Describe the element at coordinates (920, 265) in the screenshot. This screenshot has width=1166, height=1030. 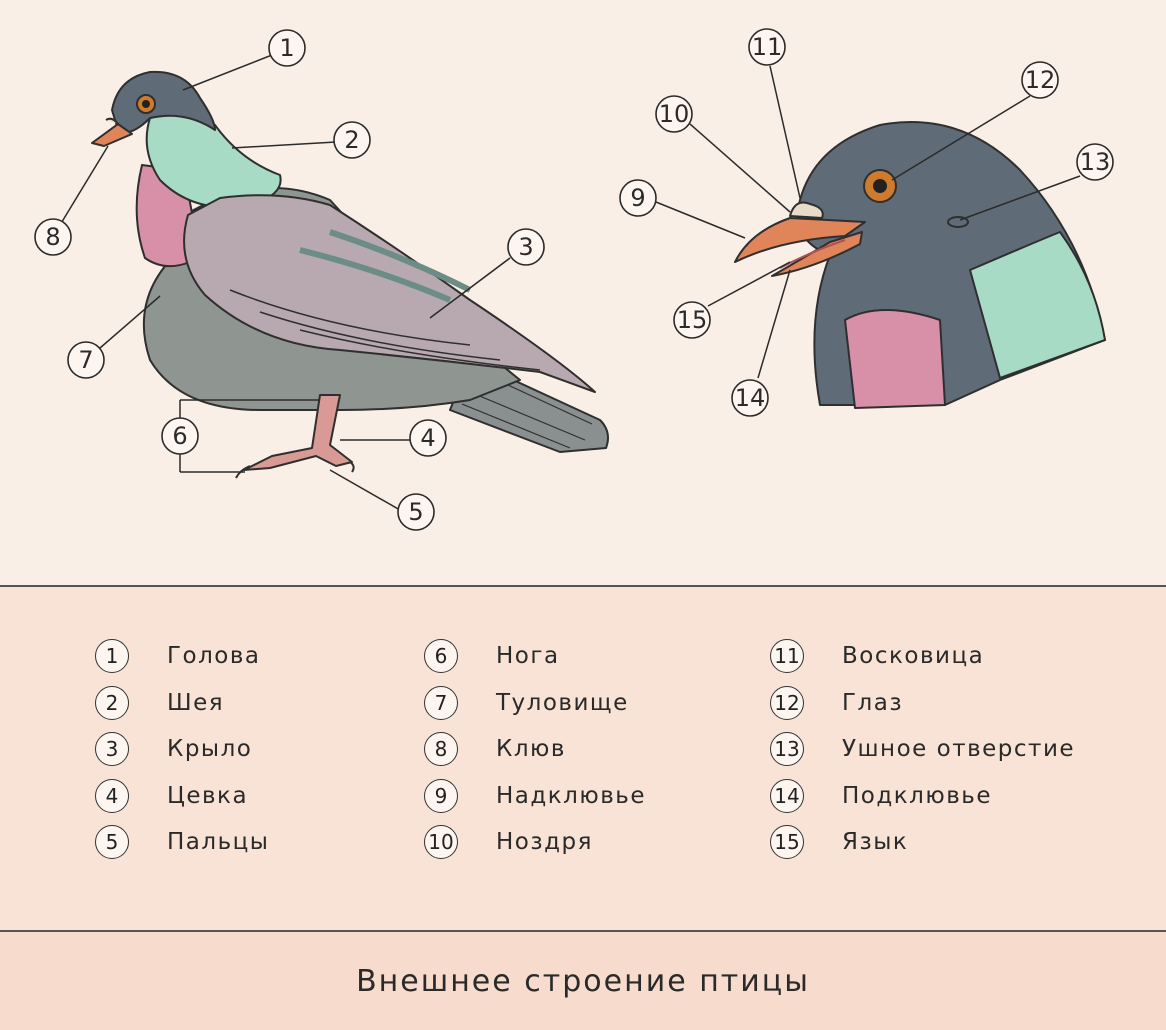
I see `bird-head-detail` at that location.